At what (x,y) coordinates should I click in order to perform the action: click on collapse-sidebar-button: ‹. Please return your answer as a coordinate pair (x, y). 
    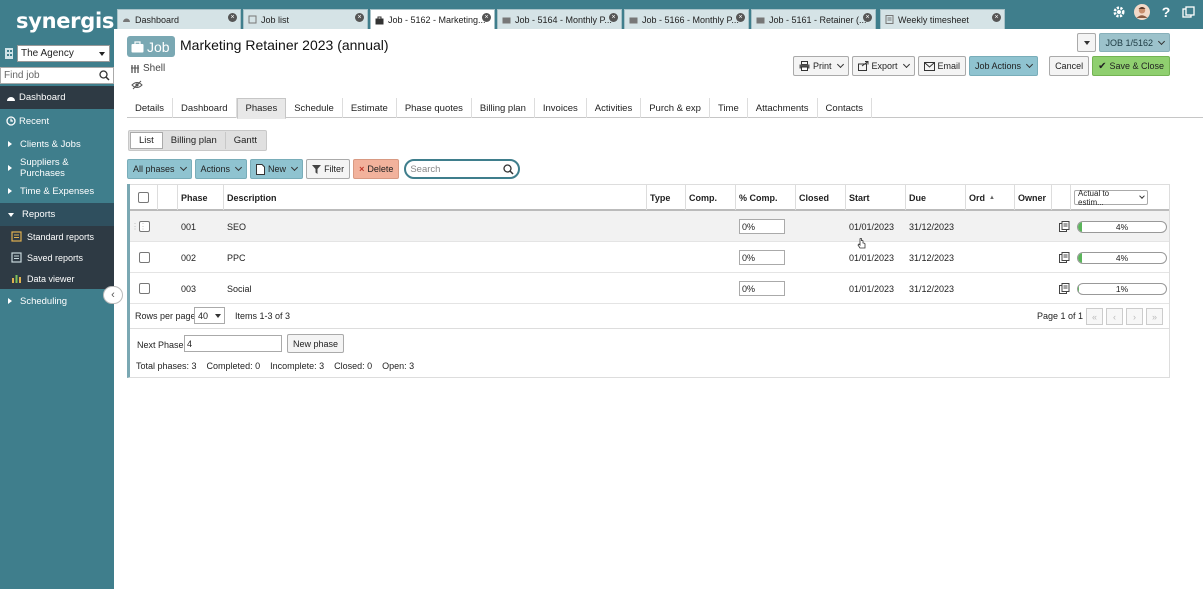
    Looking at the image, I should click on (113, 295).